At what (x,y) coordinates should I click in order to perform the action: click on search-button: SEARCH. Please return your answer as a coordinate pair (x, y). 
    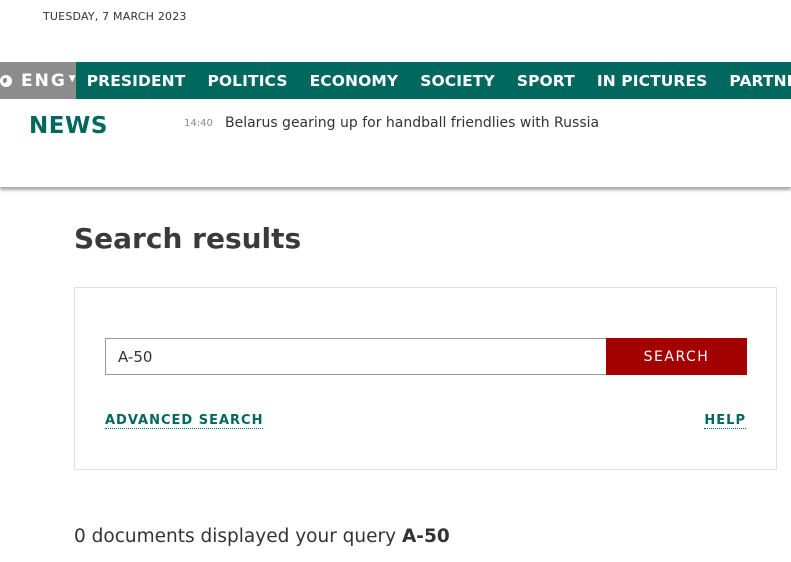
    Looking at the image, I should click on (676, 356).